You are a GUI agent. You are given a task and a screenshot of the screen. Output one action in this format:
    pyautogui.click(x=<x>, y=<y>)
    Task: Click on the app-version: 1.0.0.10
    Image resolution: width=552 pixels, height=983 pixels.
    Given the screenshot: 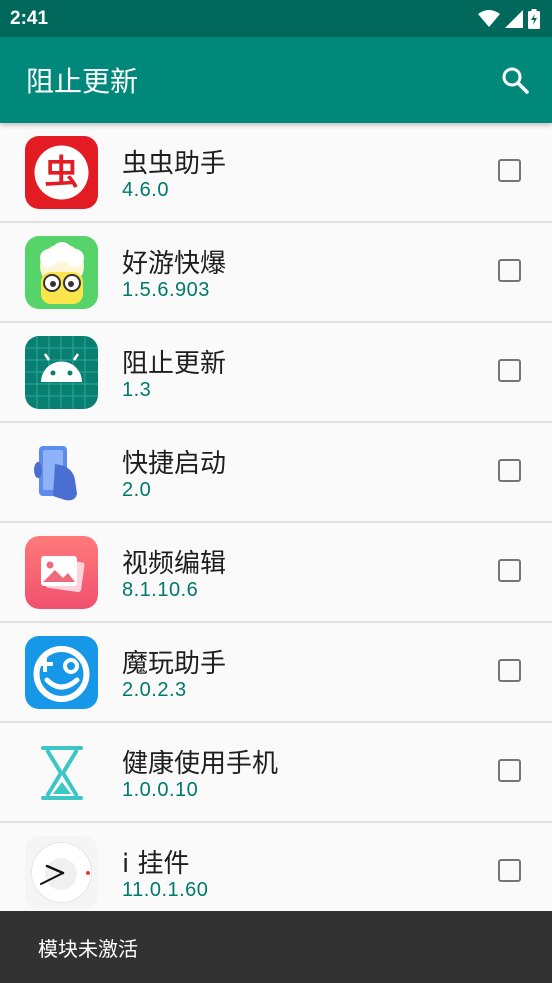 What is the action you would take?
    pyautogui.click(x=160, y=790)
    